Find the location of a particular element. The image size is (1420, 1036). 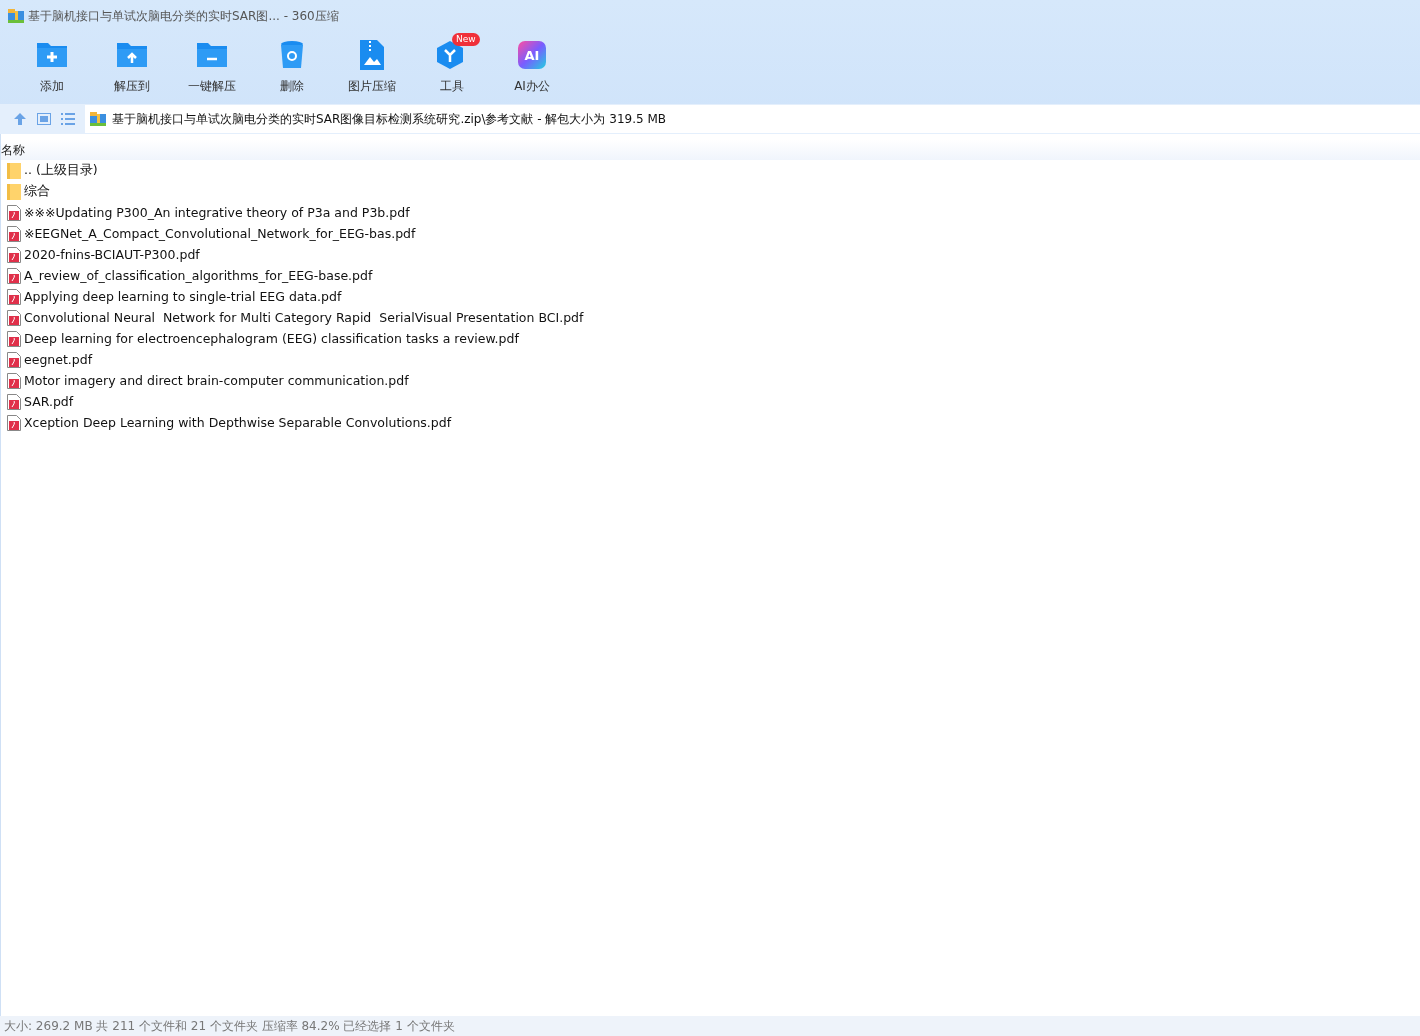

file-name: eegnet.pdf is located at coordinates (58, 359).